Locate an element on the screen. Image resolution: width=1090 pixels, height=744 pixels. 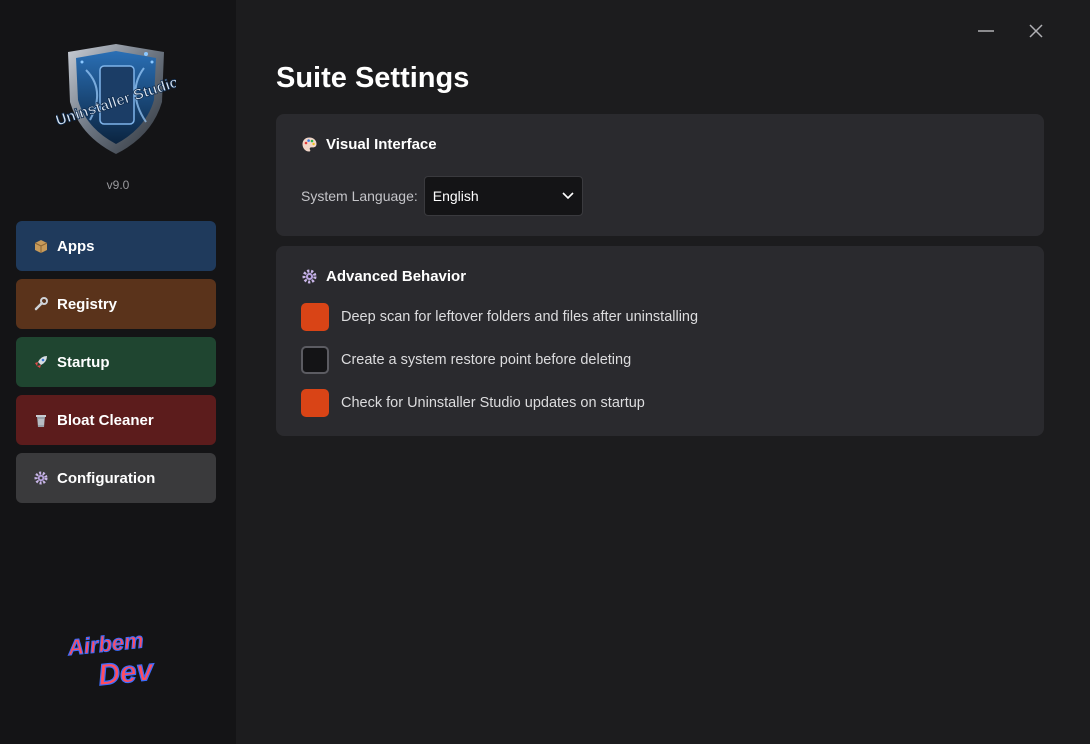
advanced-behavior-heading: Advanced Behavior is located at coordinates (383, 276).